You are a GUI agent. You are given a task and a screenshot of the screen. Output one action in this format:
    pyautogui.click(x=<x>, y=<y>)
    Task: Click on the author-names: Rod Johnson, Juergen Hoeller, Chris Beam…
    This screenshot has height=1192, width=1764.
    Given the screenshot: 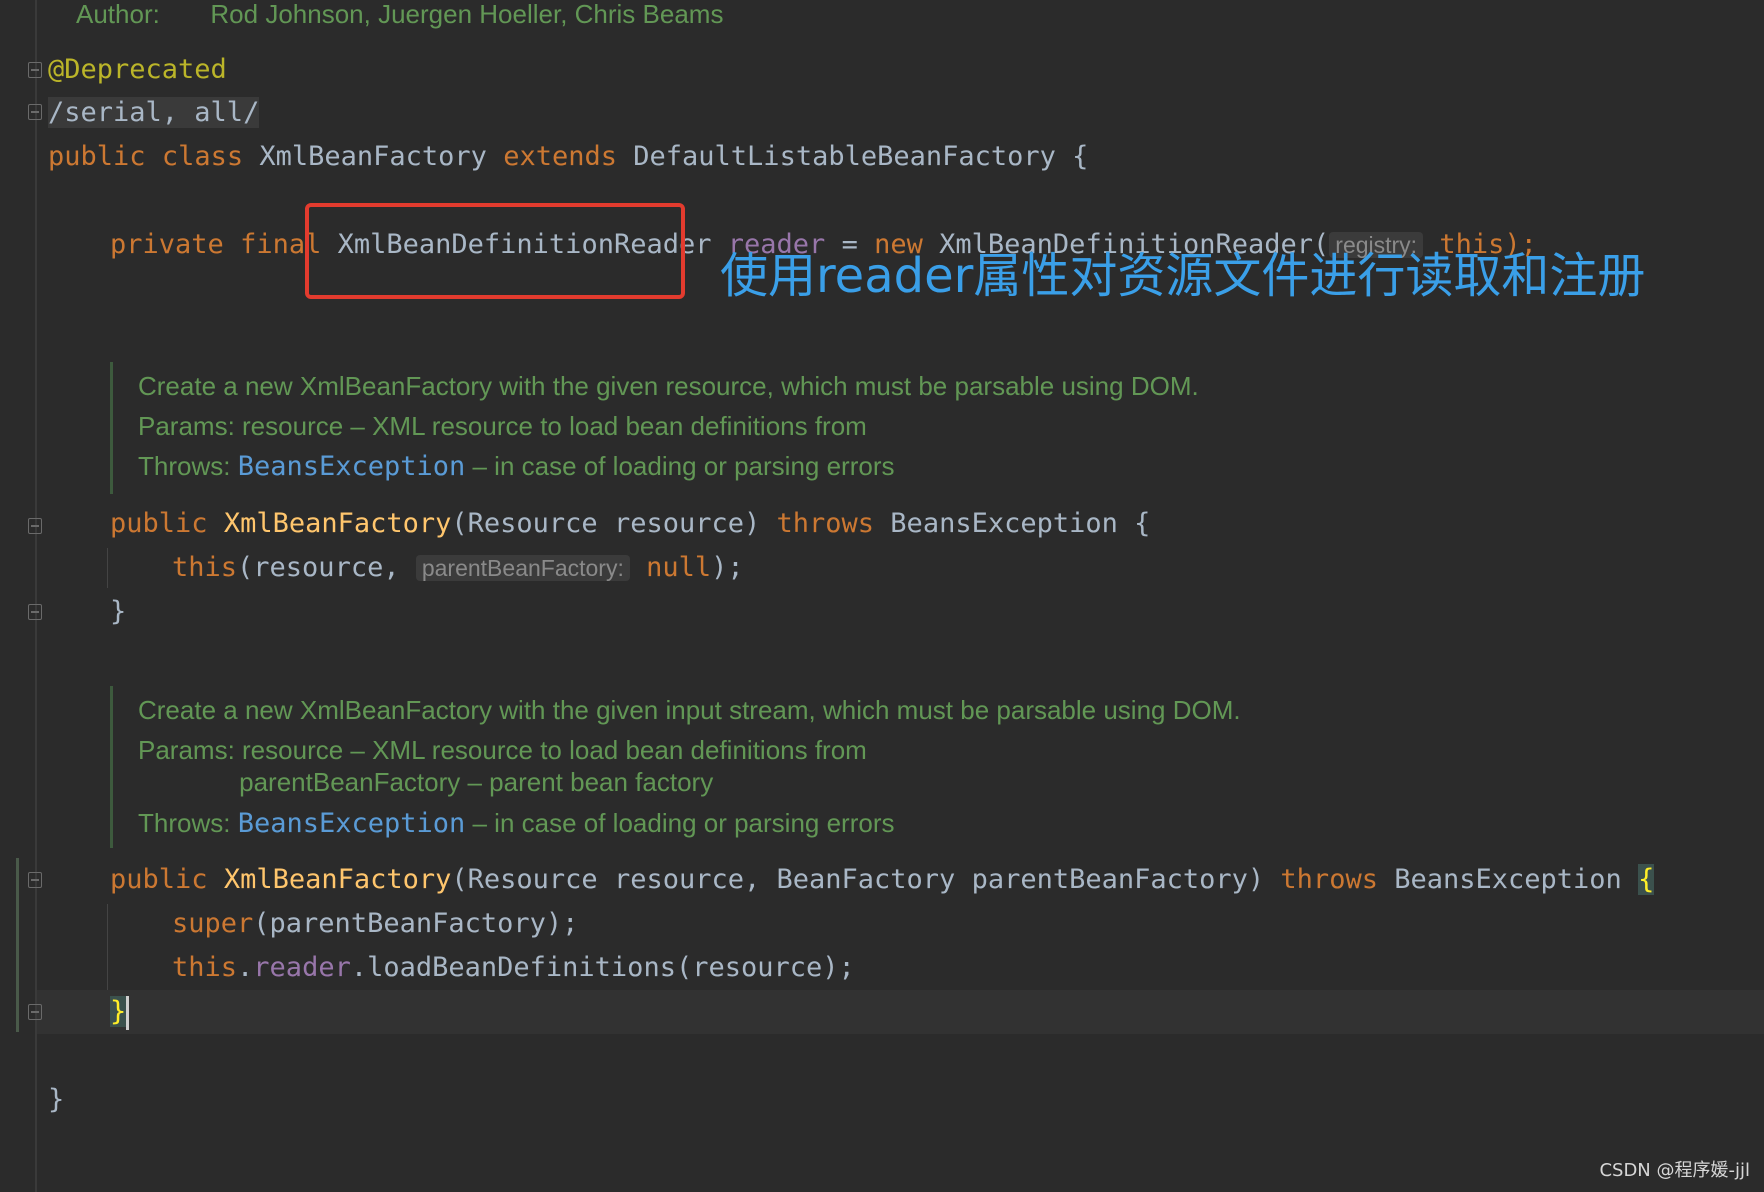 What is the action you would take?
    pyautogui.click(x=467, y=14)
    